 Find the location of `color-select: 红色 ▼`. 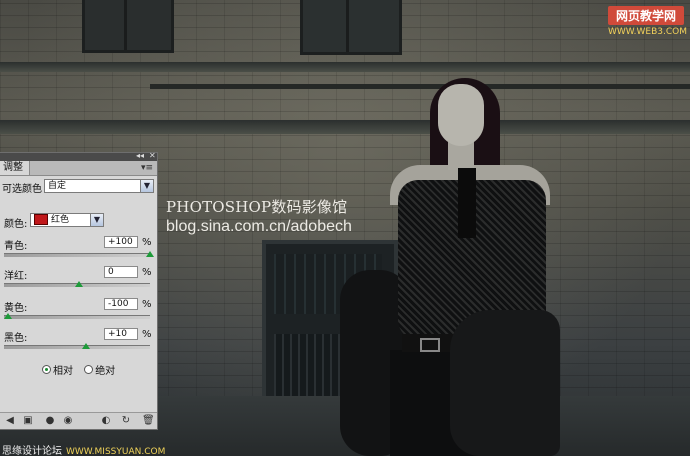

color-select: 红色 ▼ is located at coordinates (67, 220).